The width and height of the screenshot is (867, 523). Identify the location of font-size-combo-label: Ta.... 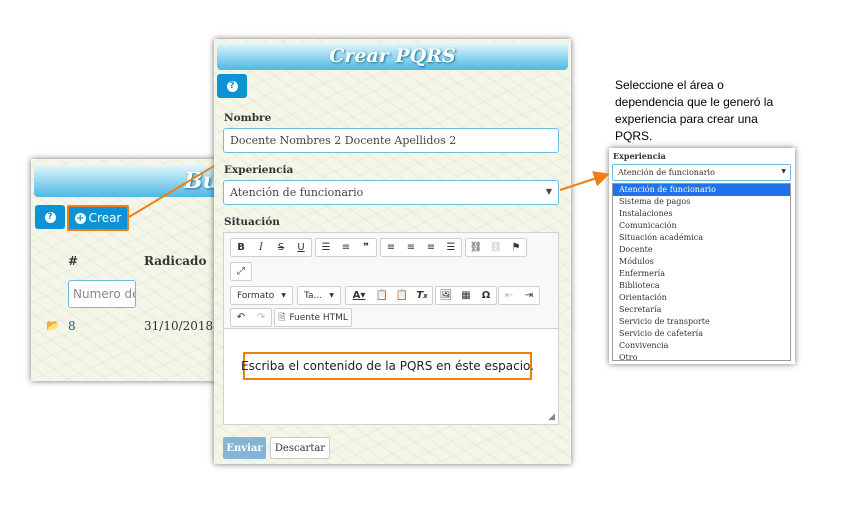
(313, 295).